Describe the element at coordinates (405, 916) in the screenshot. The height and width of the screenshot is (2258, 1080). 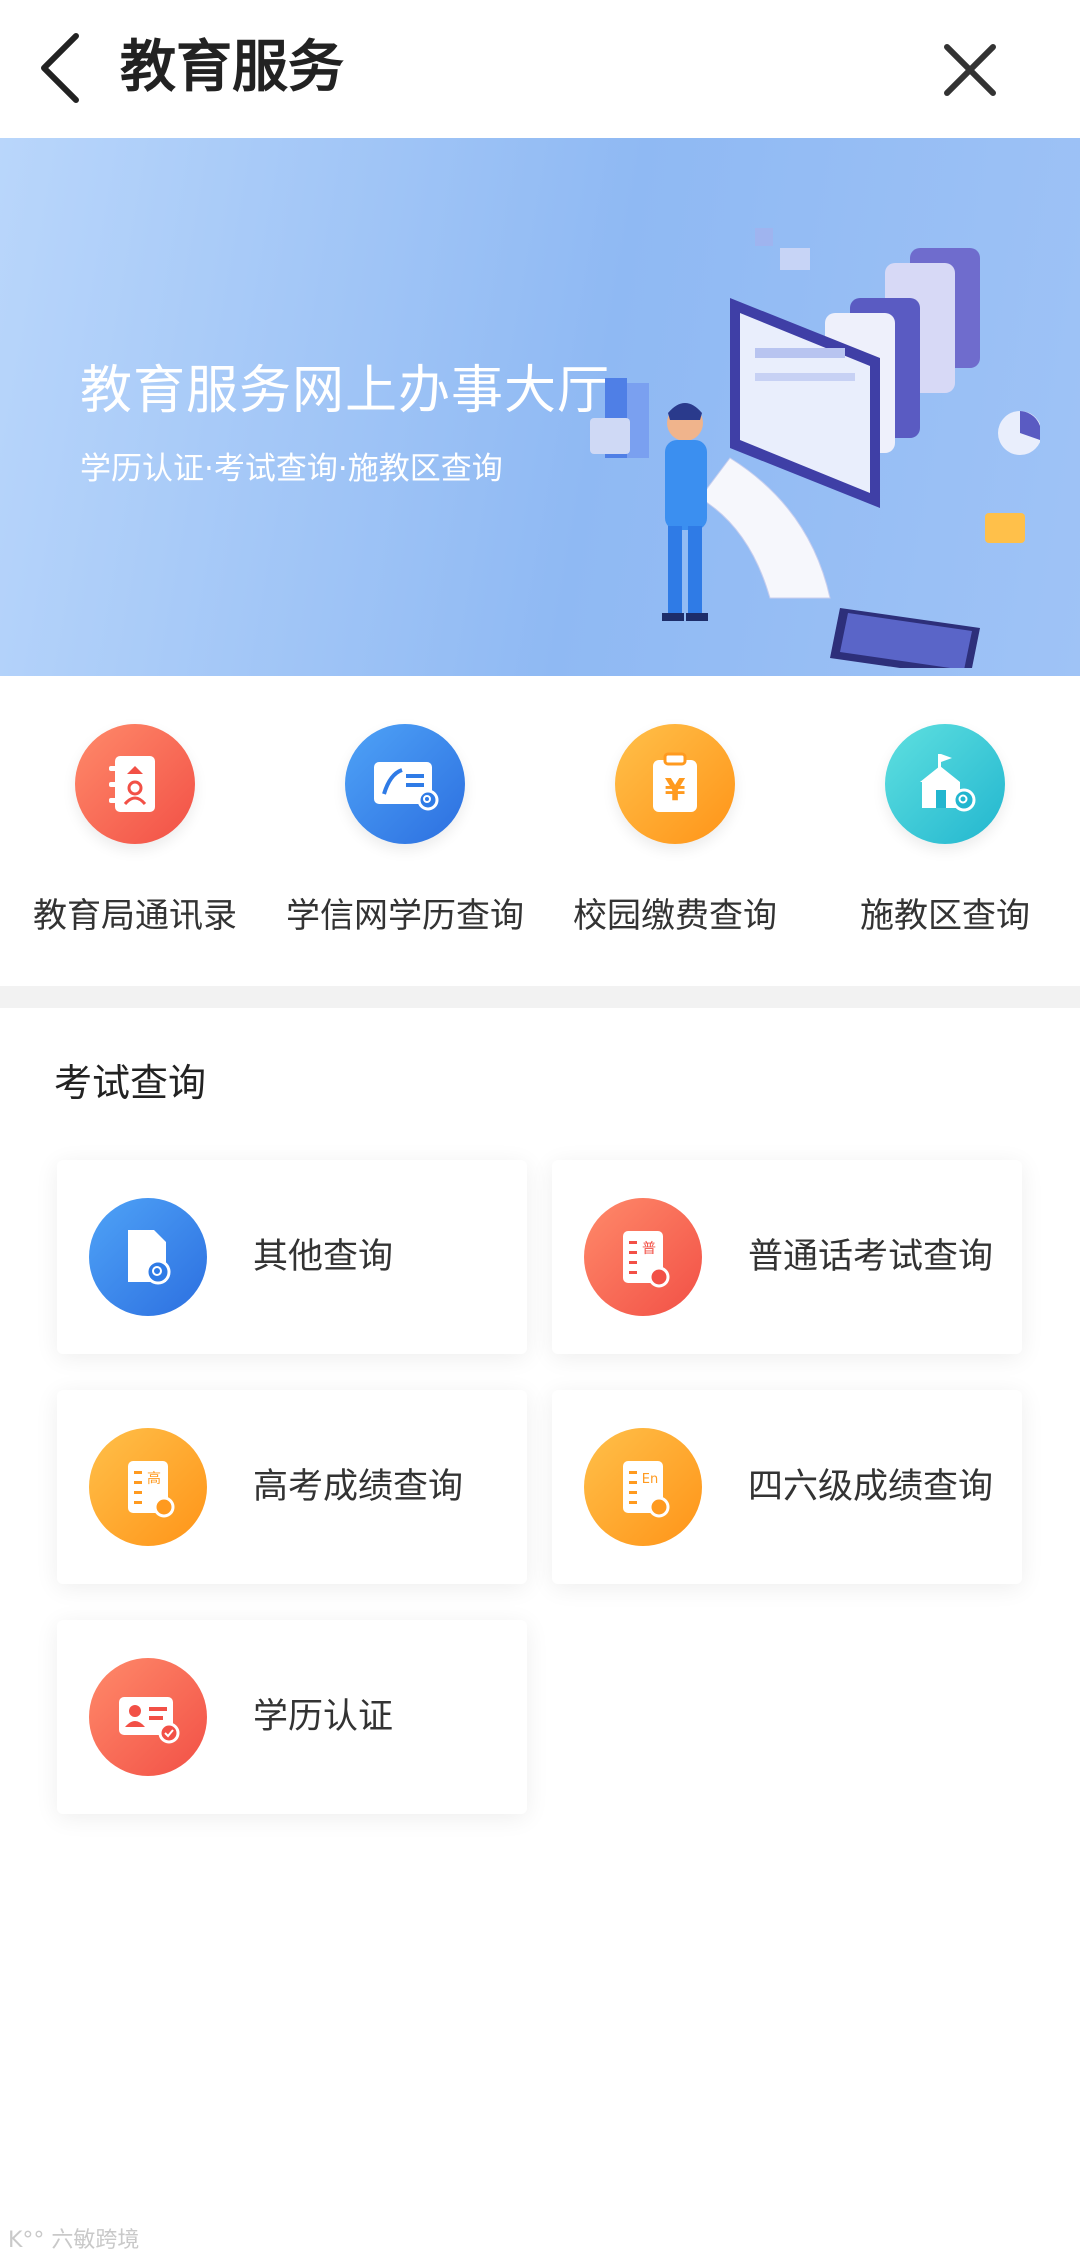
I see `quick-item-label: 学信网学历查询` at that location.